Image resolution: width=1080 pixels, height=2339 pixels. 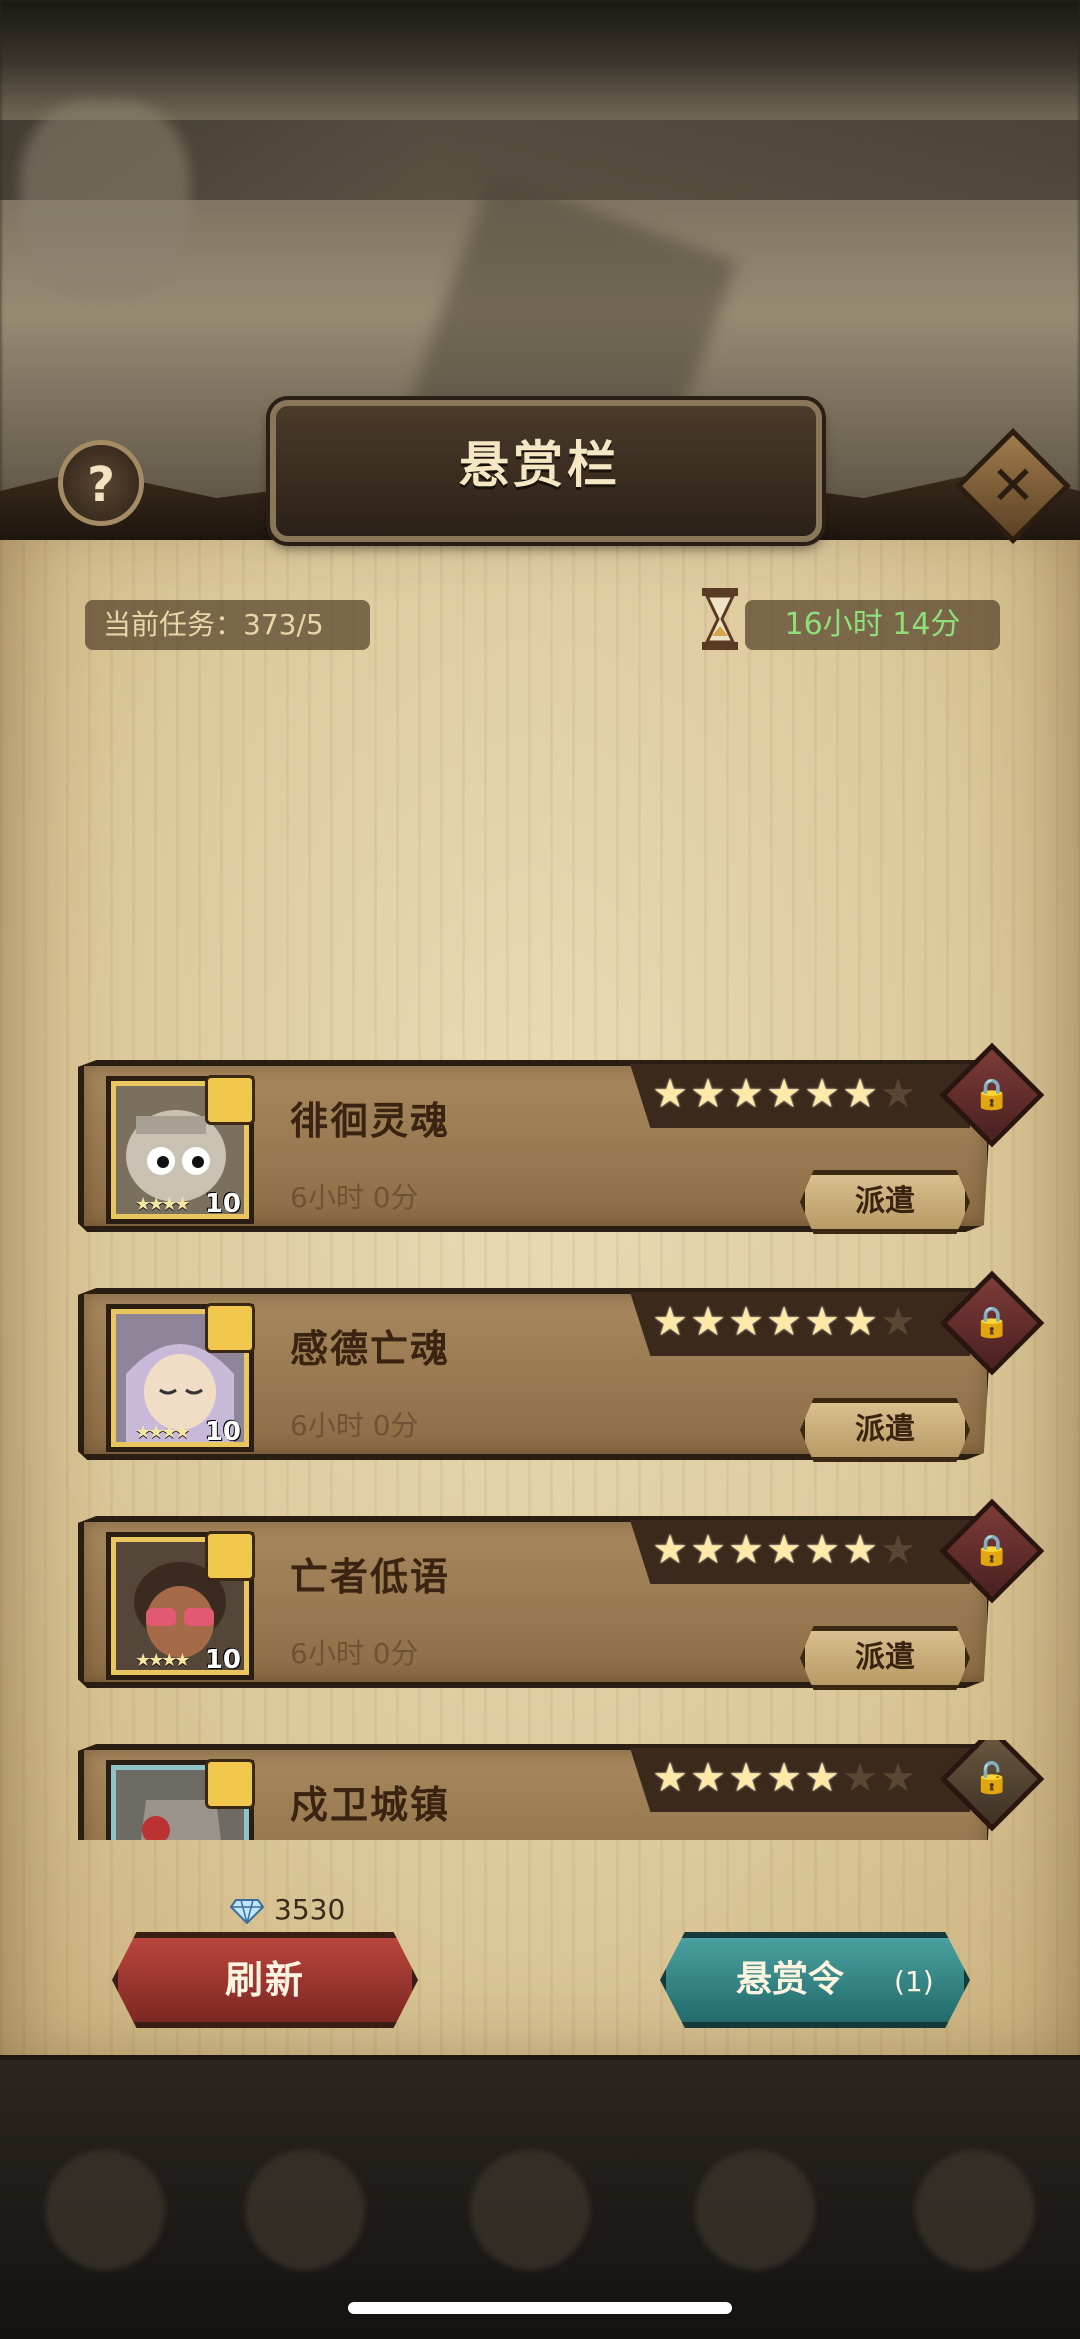 What do you see at coordinates (370, 1805) in the screenshot?
I see `bounty-name: 戍卫城镇` at bounding box center [370, 1805].